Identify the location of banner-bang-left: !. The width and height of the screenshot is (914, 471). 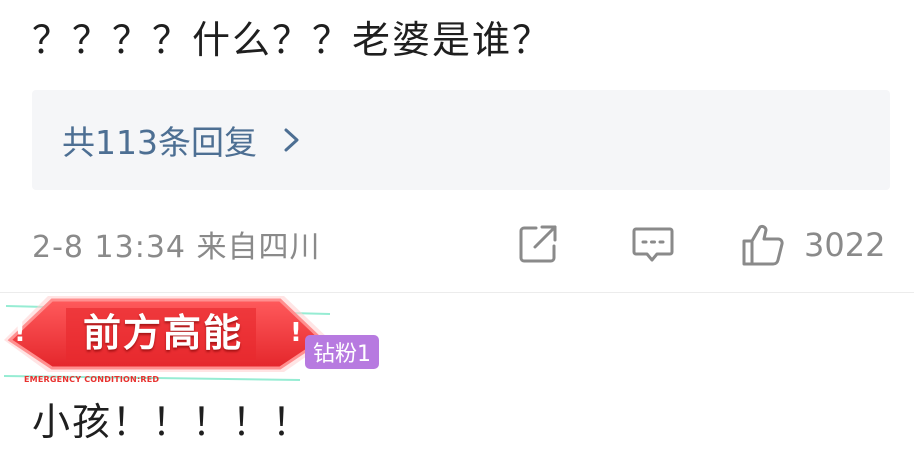
(20, 333).